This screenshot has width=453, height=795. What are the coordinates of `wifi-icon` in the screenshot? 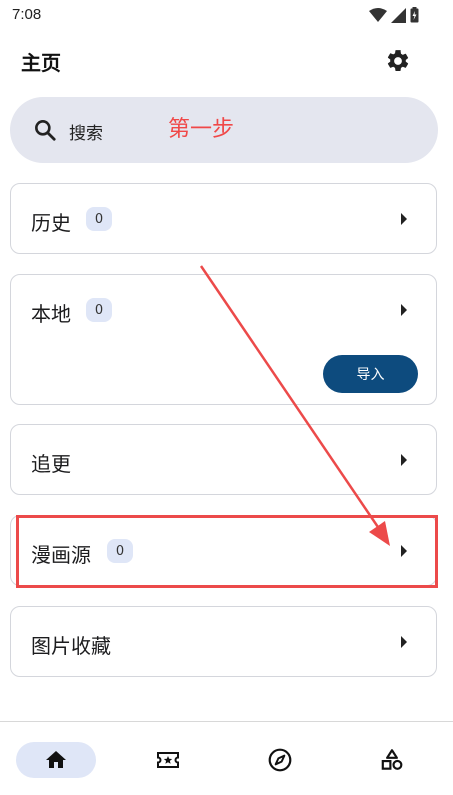 It's located at (378, 14).